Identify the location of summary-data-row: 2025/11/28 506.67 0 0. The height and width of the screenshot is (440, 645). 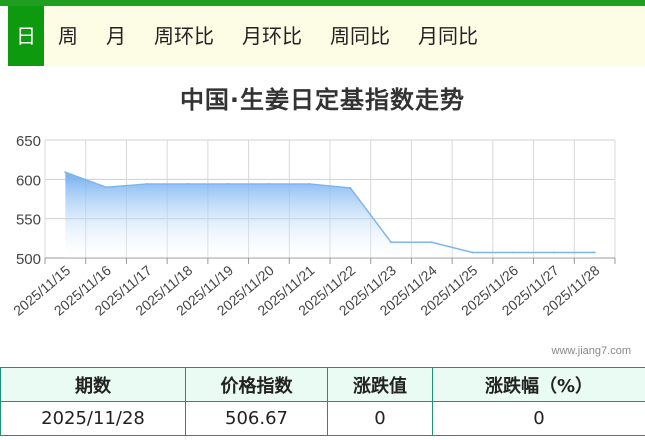
(322, 418).